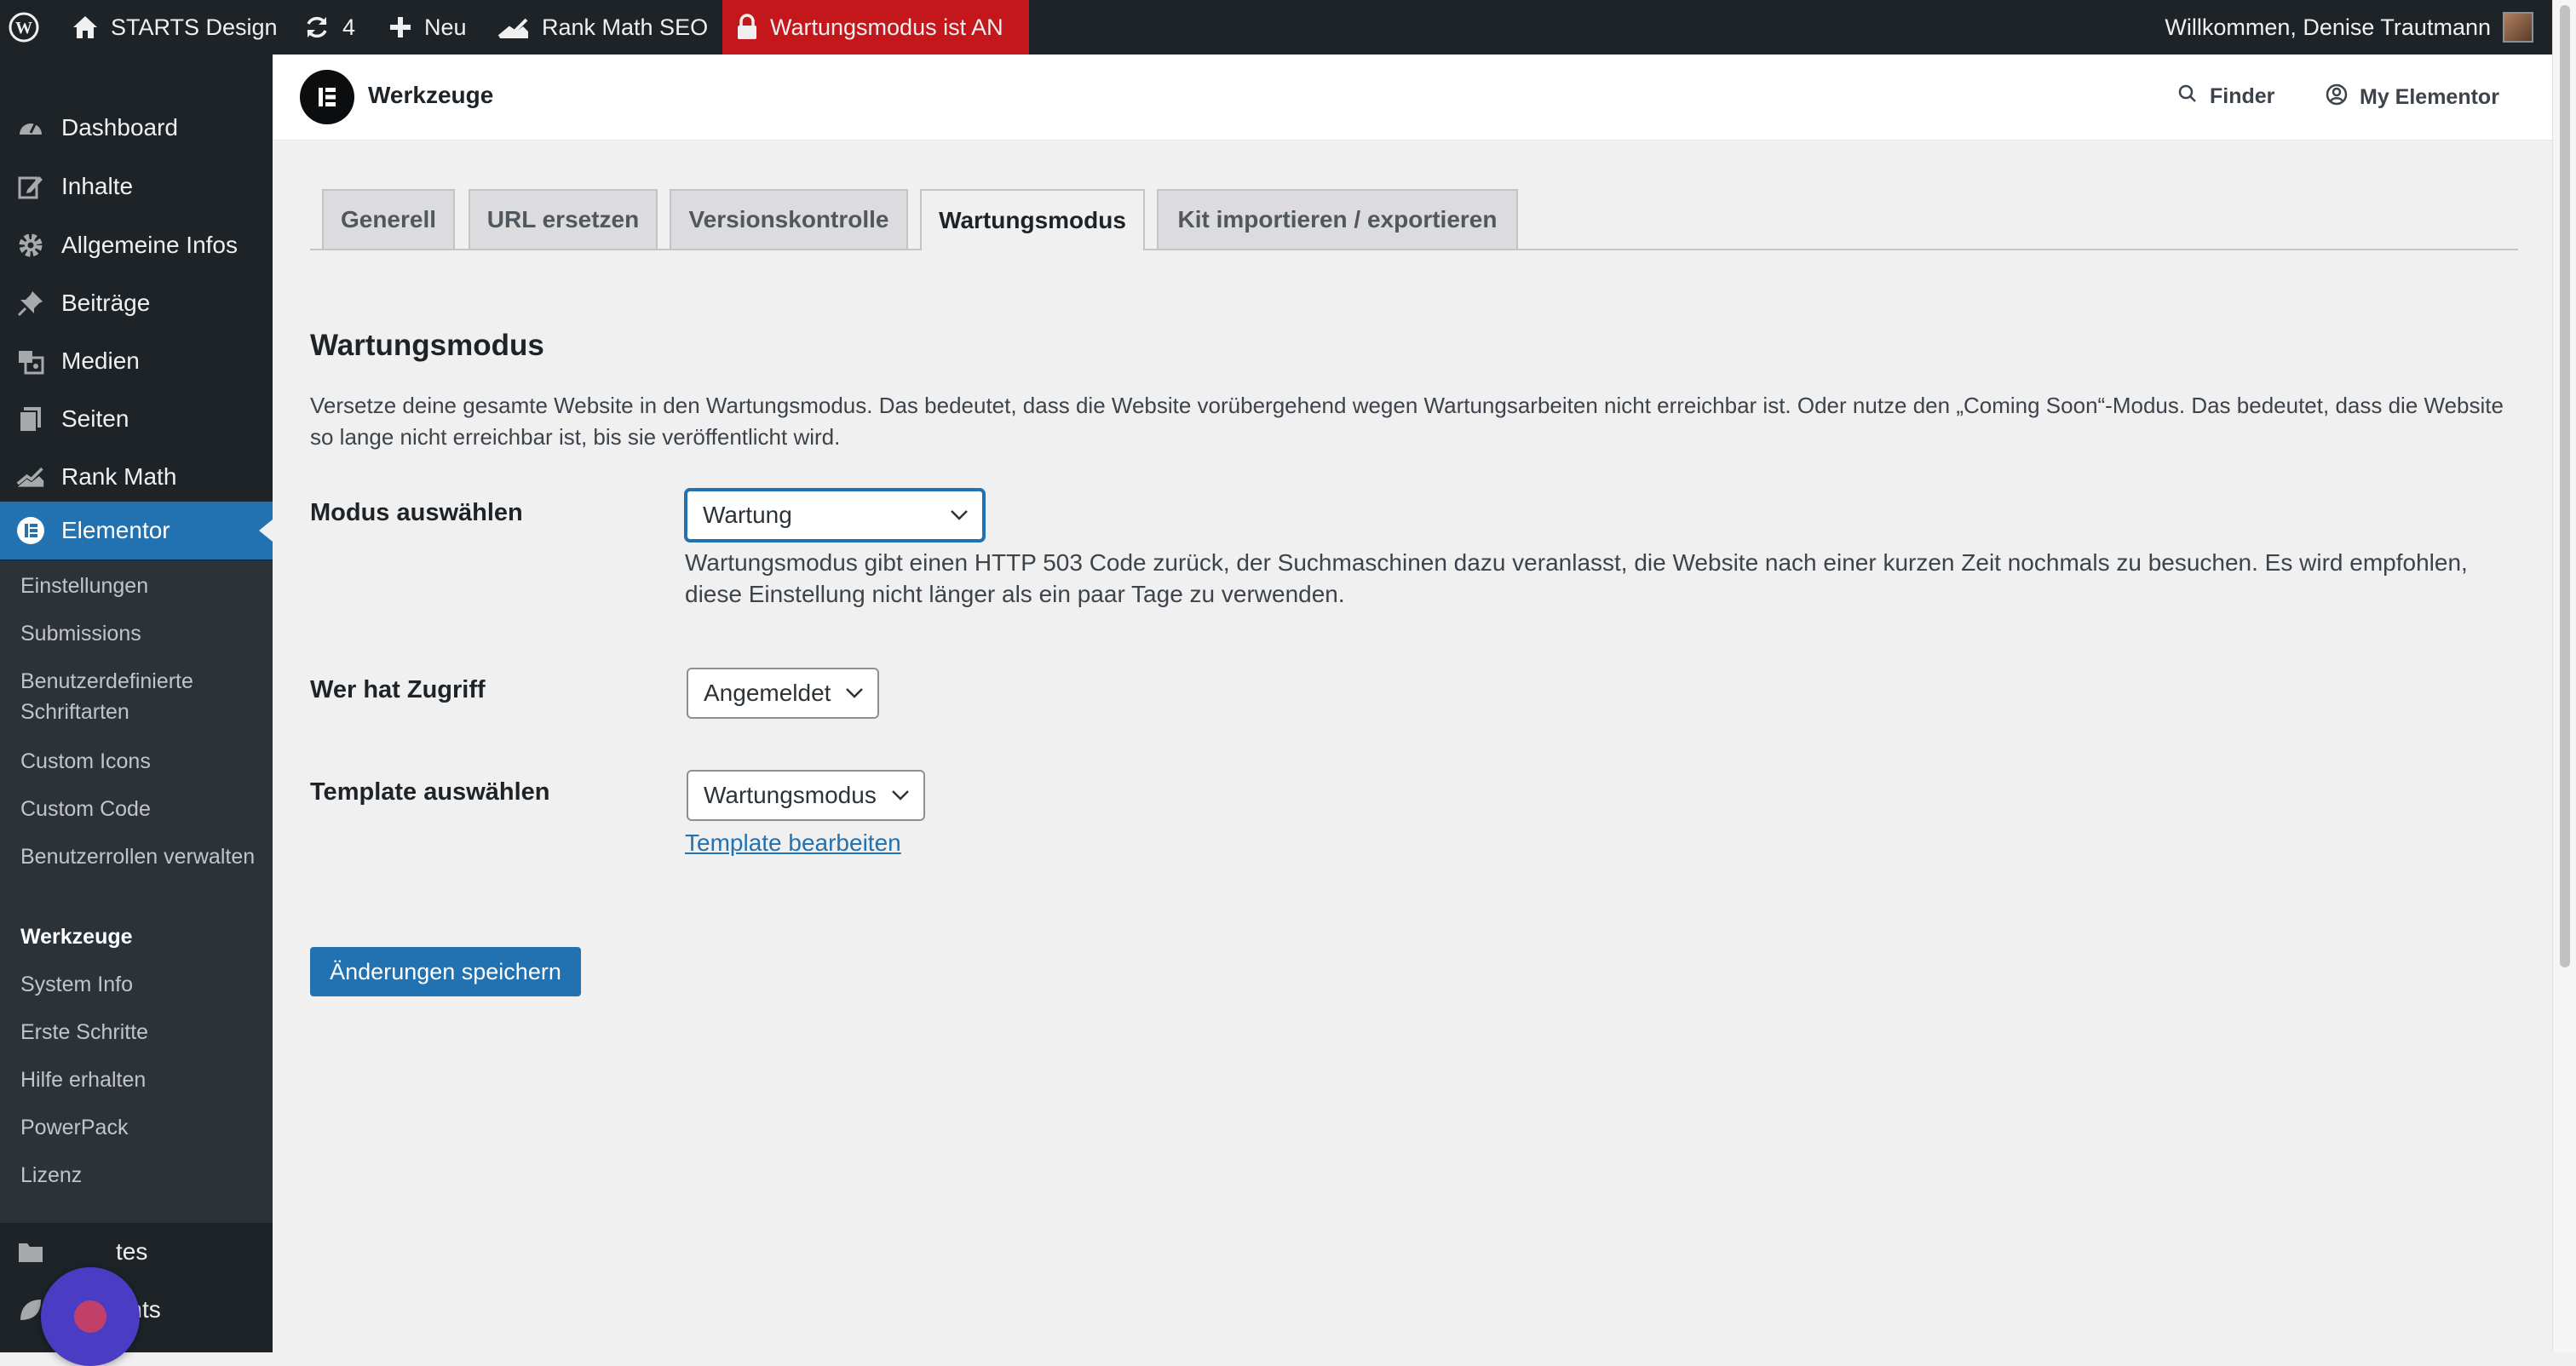  Describe the element at coordinates (31, 1252) in the screenshot. I see `folder-icon` at that location.